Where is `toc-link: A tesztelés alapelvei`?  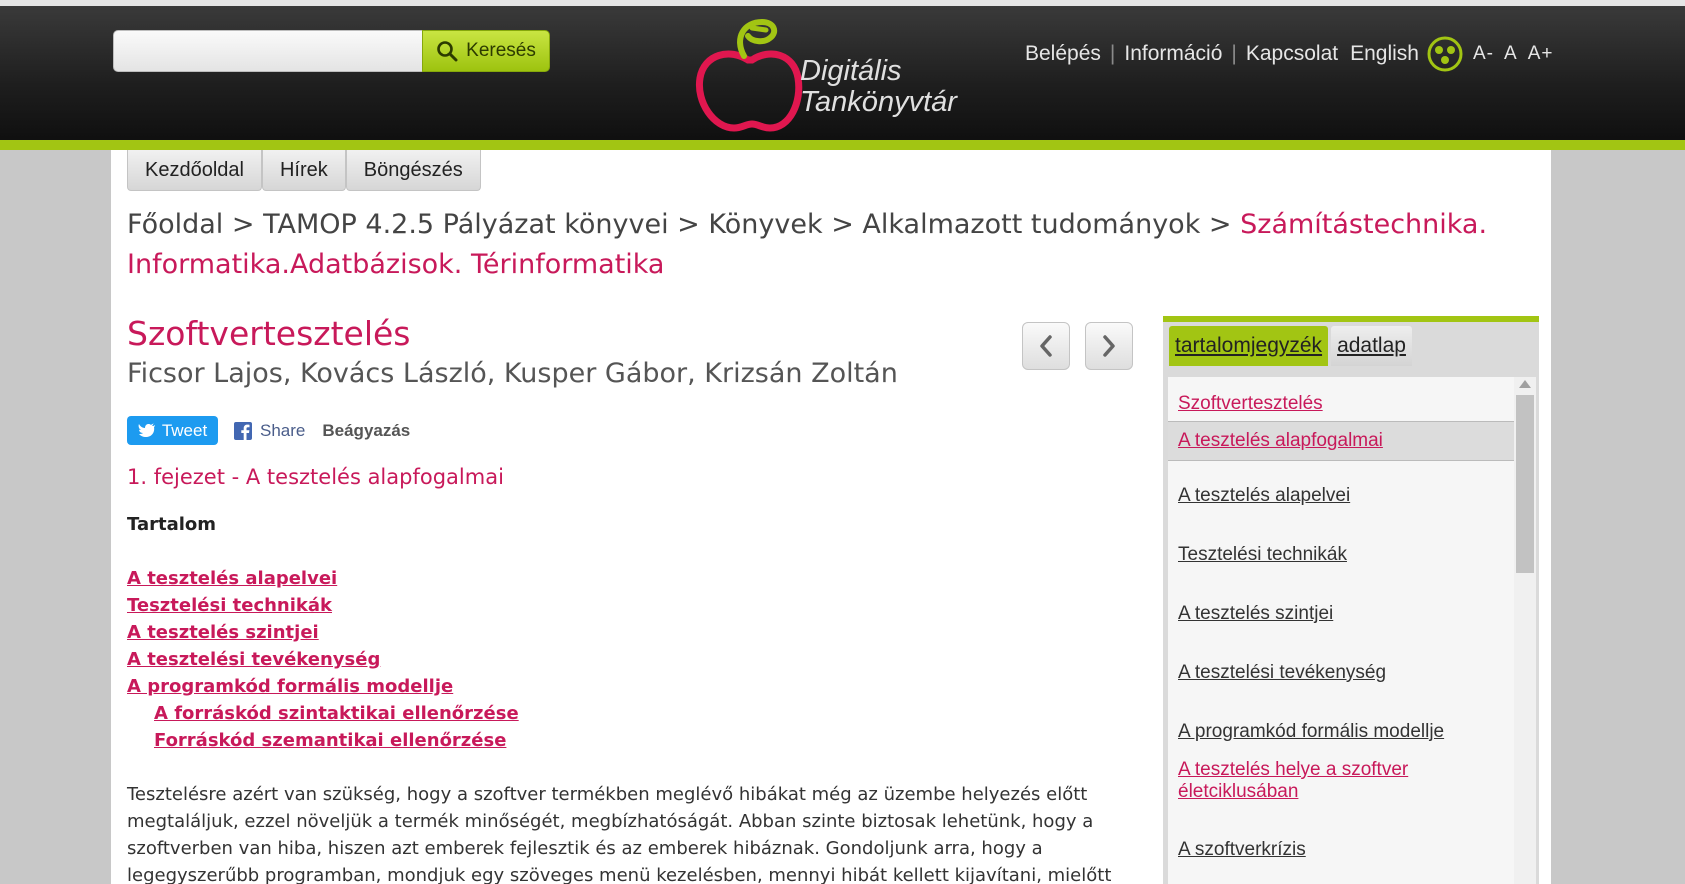
toc-link: A tesztelés alapelvei is located at coordinates (323, 578).